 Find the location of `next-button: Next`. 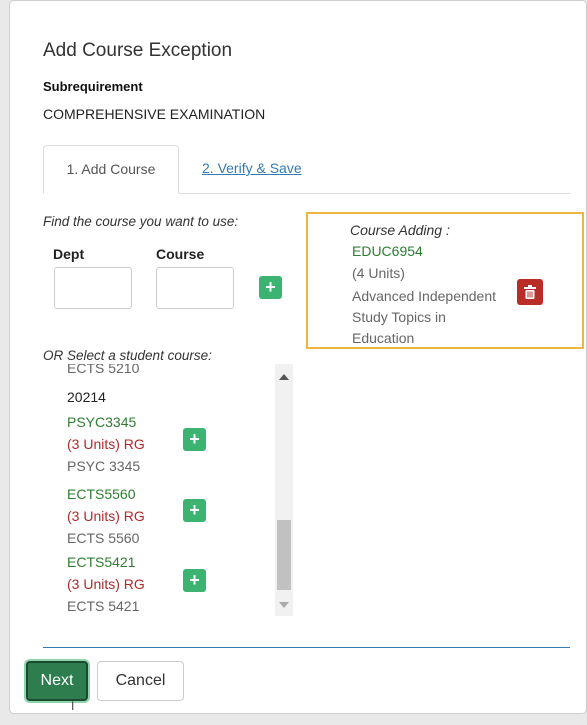

next-button: Next is located at coordinates (57, 681).